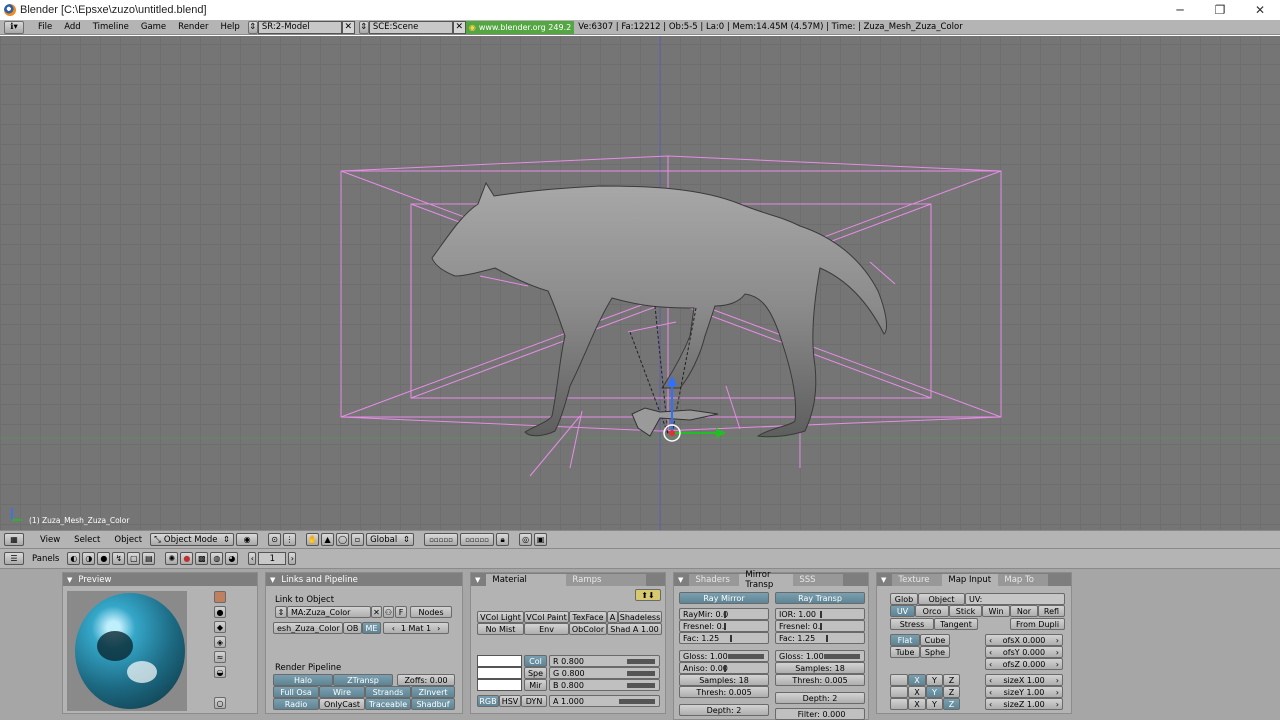  I want to click on nor-button: Nor, so click(1024, 611).